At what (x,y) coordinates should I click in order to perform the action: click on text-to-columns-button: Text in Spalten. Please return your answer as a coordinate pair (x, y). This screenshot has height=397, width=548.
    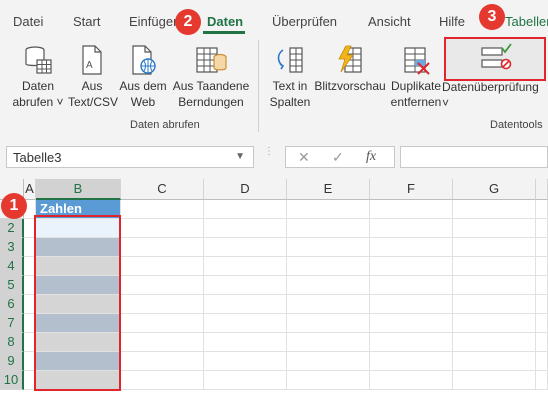
    Looking at the image, I should click on (290, 77).